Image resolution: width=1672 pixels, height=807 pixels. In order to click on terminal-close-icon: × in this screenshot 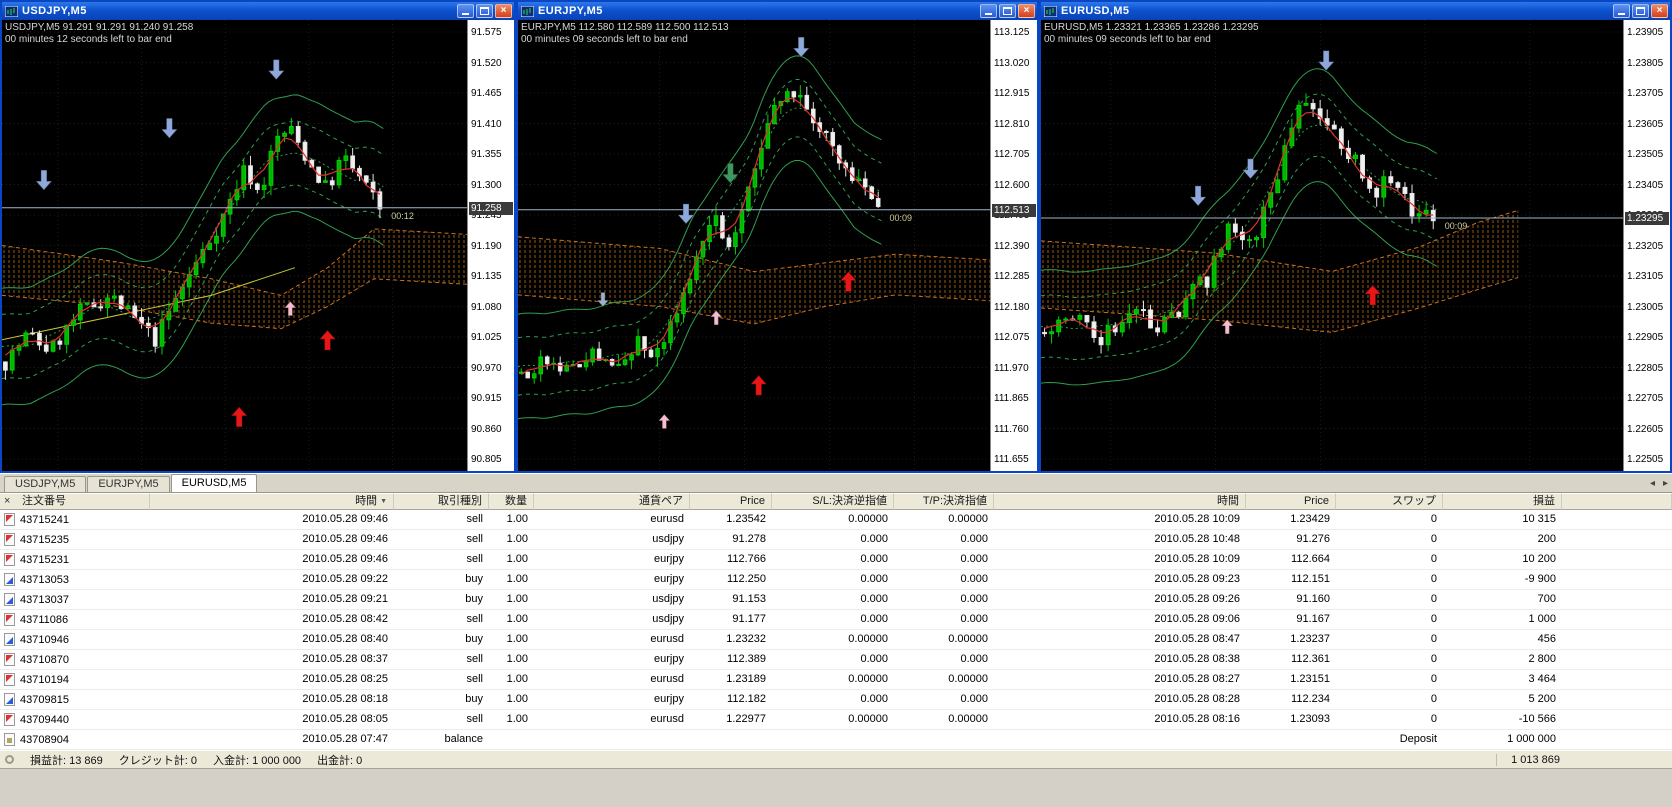, I will do `click(7, 501)`.